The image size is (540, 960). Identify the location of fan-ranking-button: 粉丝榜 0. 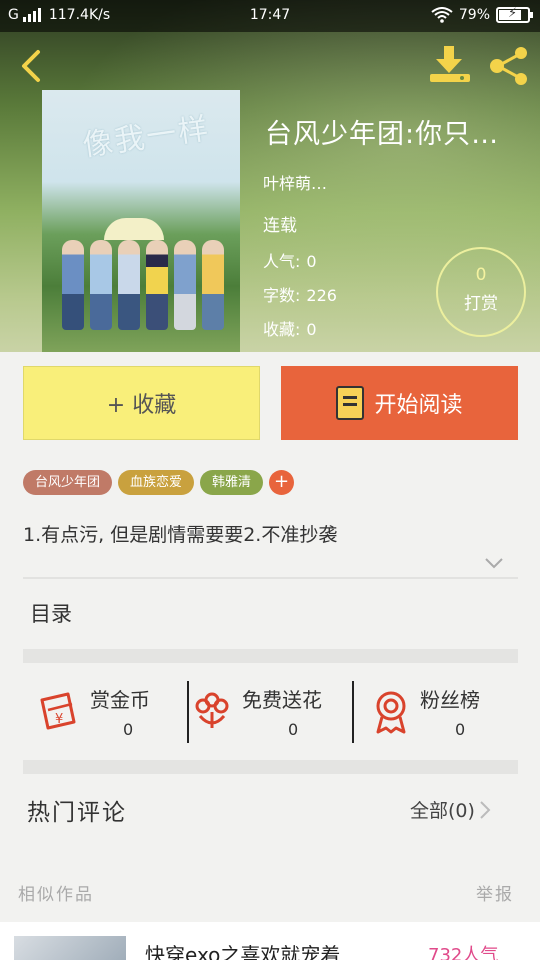
(442, 711).